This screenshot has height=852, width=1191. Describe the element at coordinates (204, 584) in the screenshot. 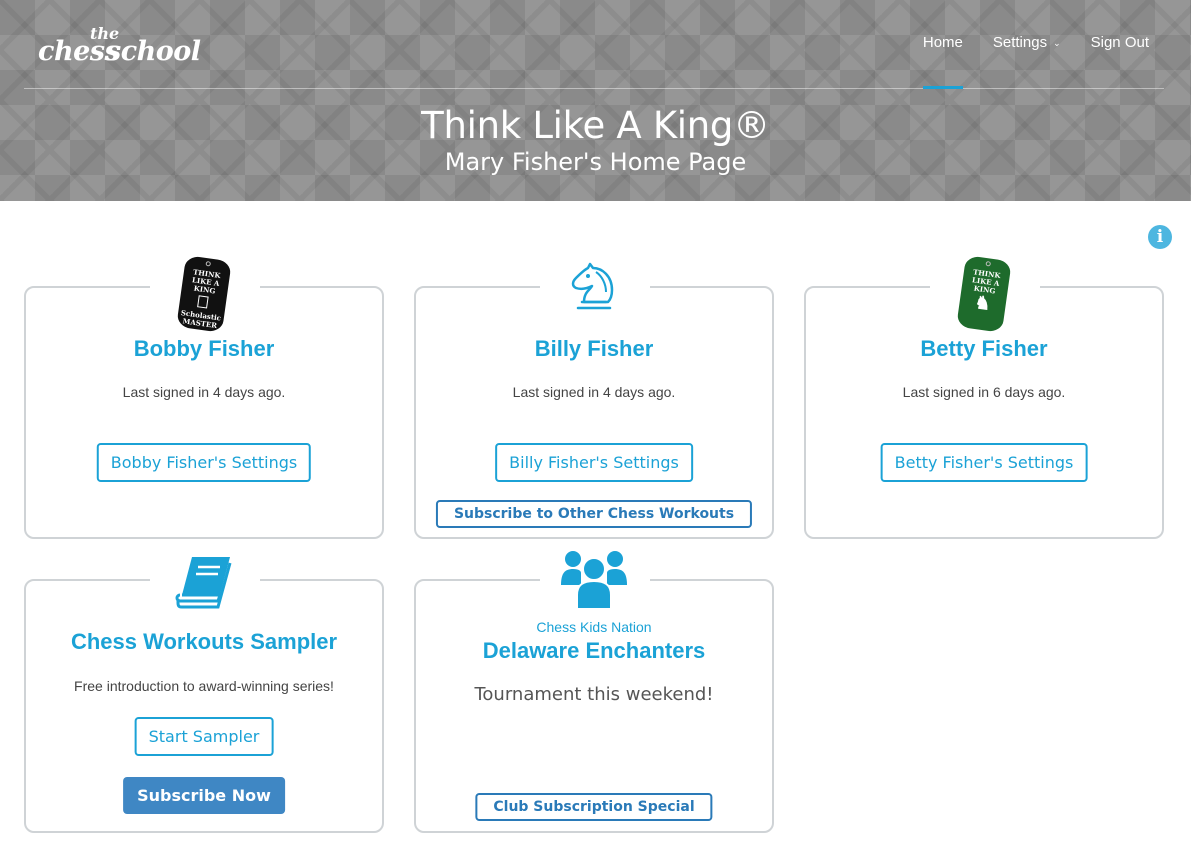

I see `book-icon` at that location.